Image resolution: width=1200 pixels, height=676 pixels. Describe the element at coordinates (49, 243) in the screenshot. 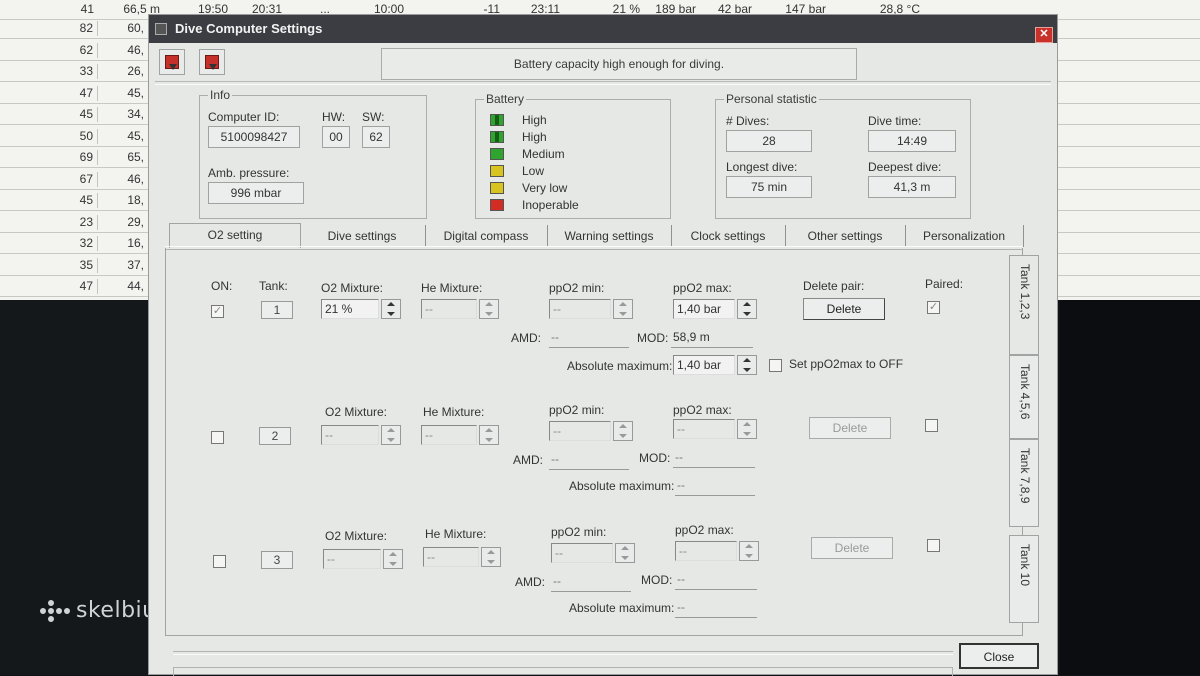

I see `sheet-cell: 32` at that location.